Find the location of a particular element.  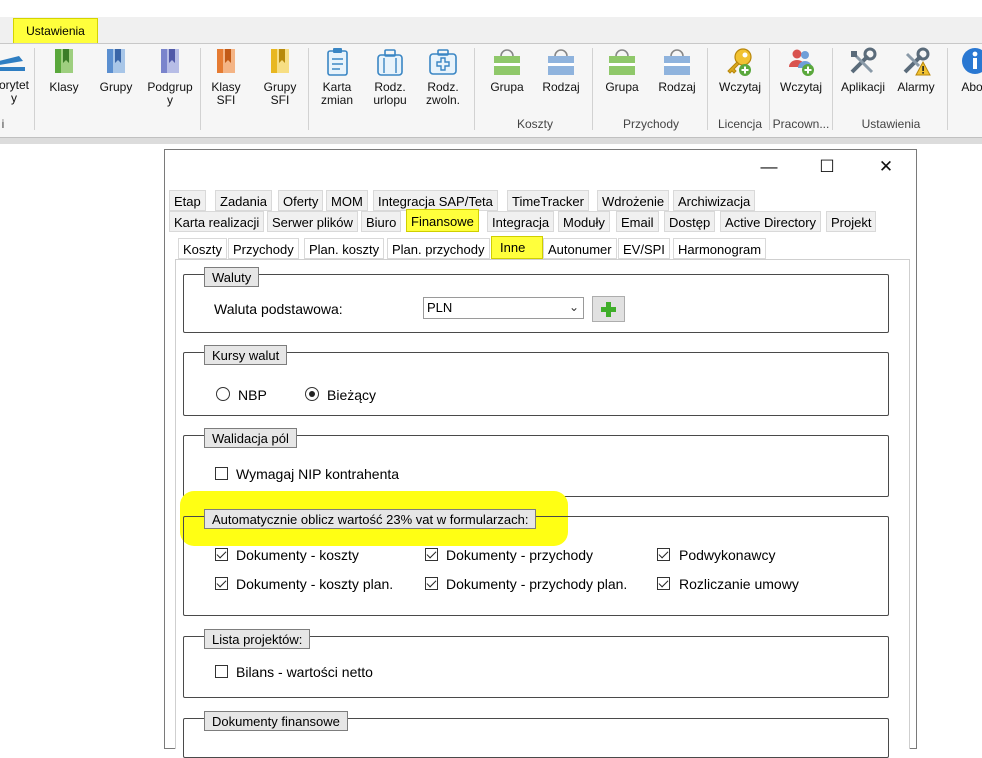

kursy-title: Kursy walut is located at coordinates (246, 355).